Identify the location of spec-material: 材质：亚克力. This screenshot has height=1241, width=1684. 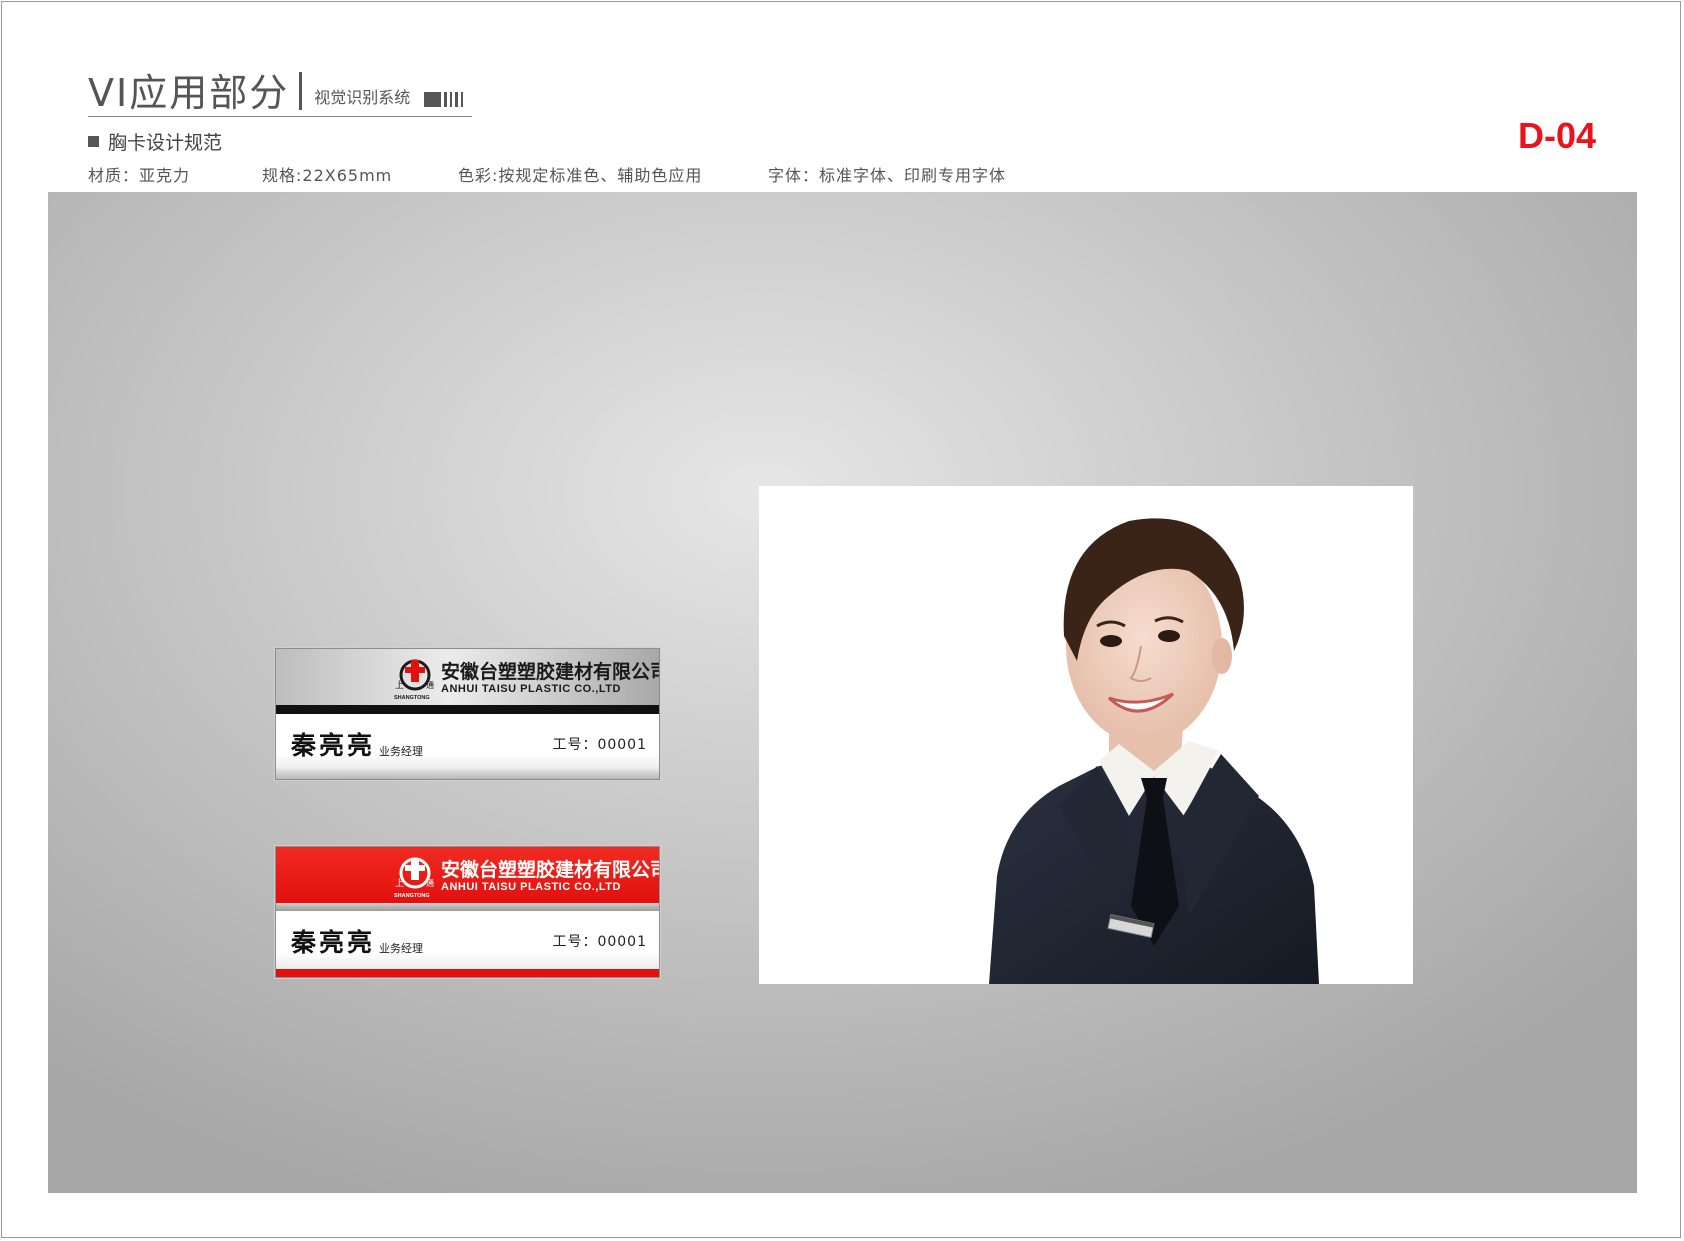
(139, 175).